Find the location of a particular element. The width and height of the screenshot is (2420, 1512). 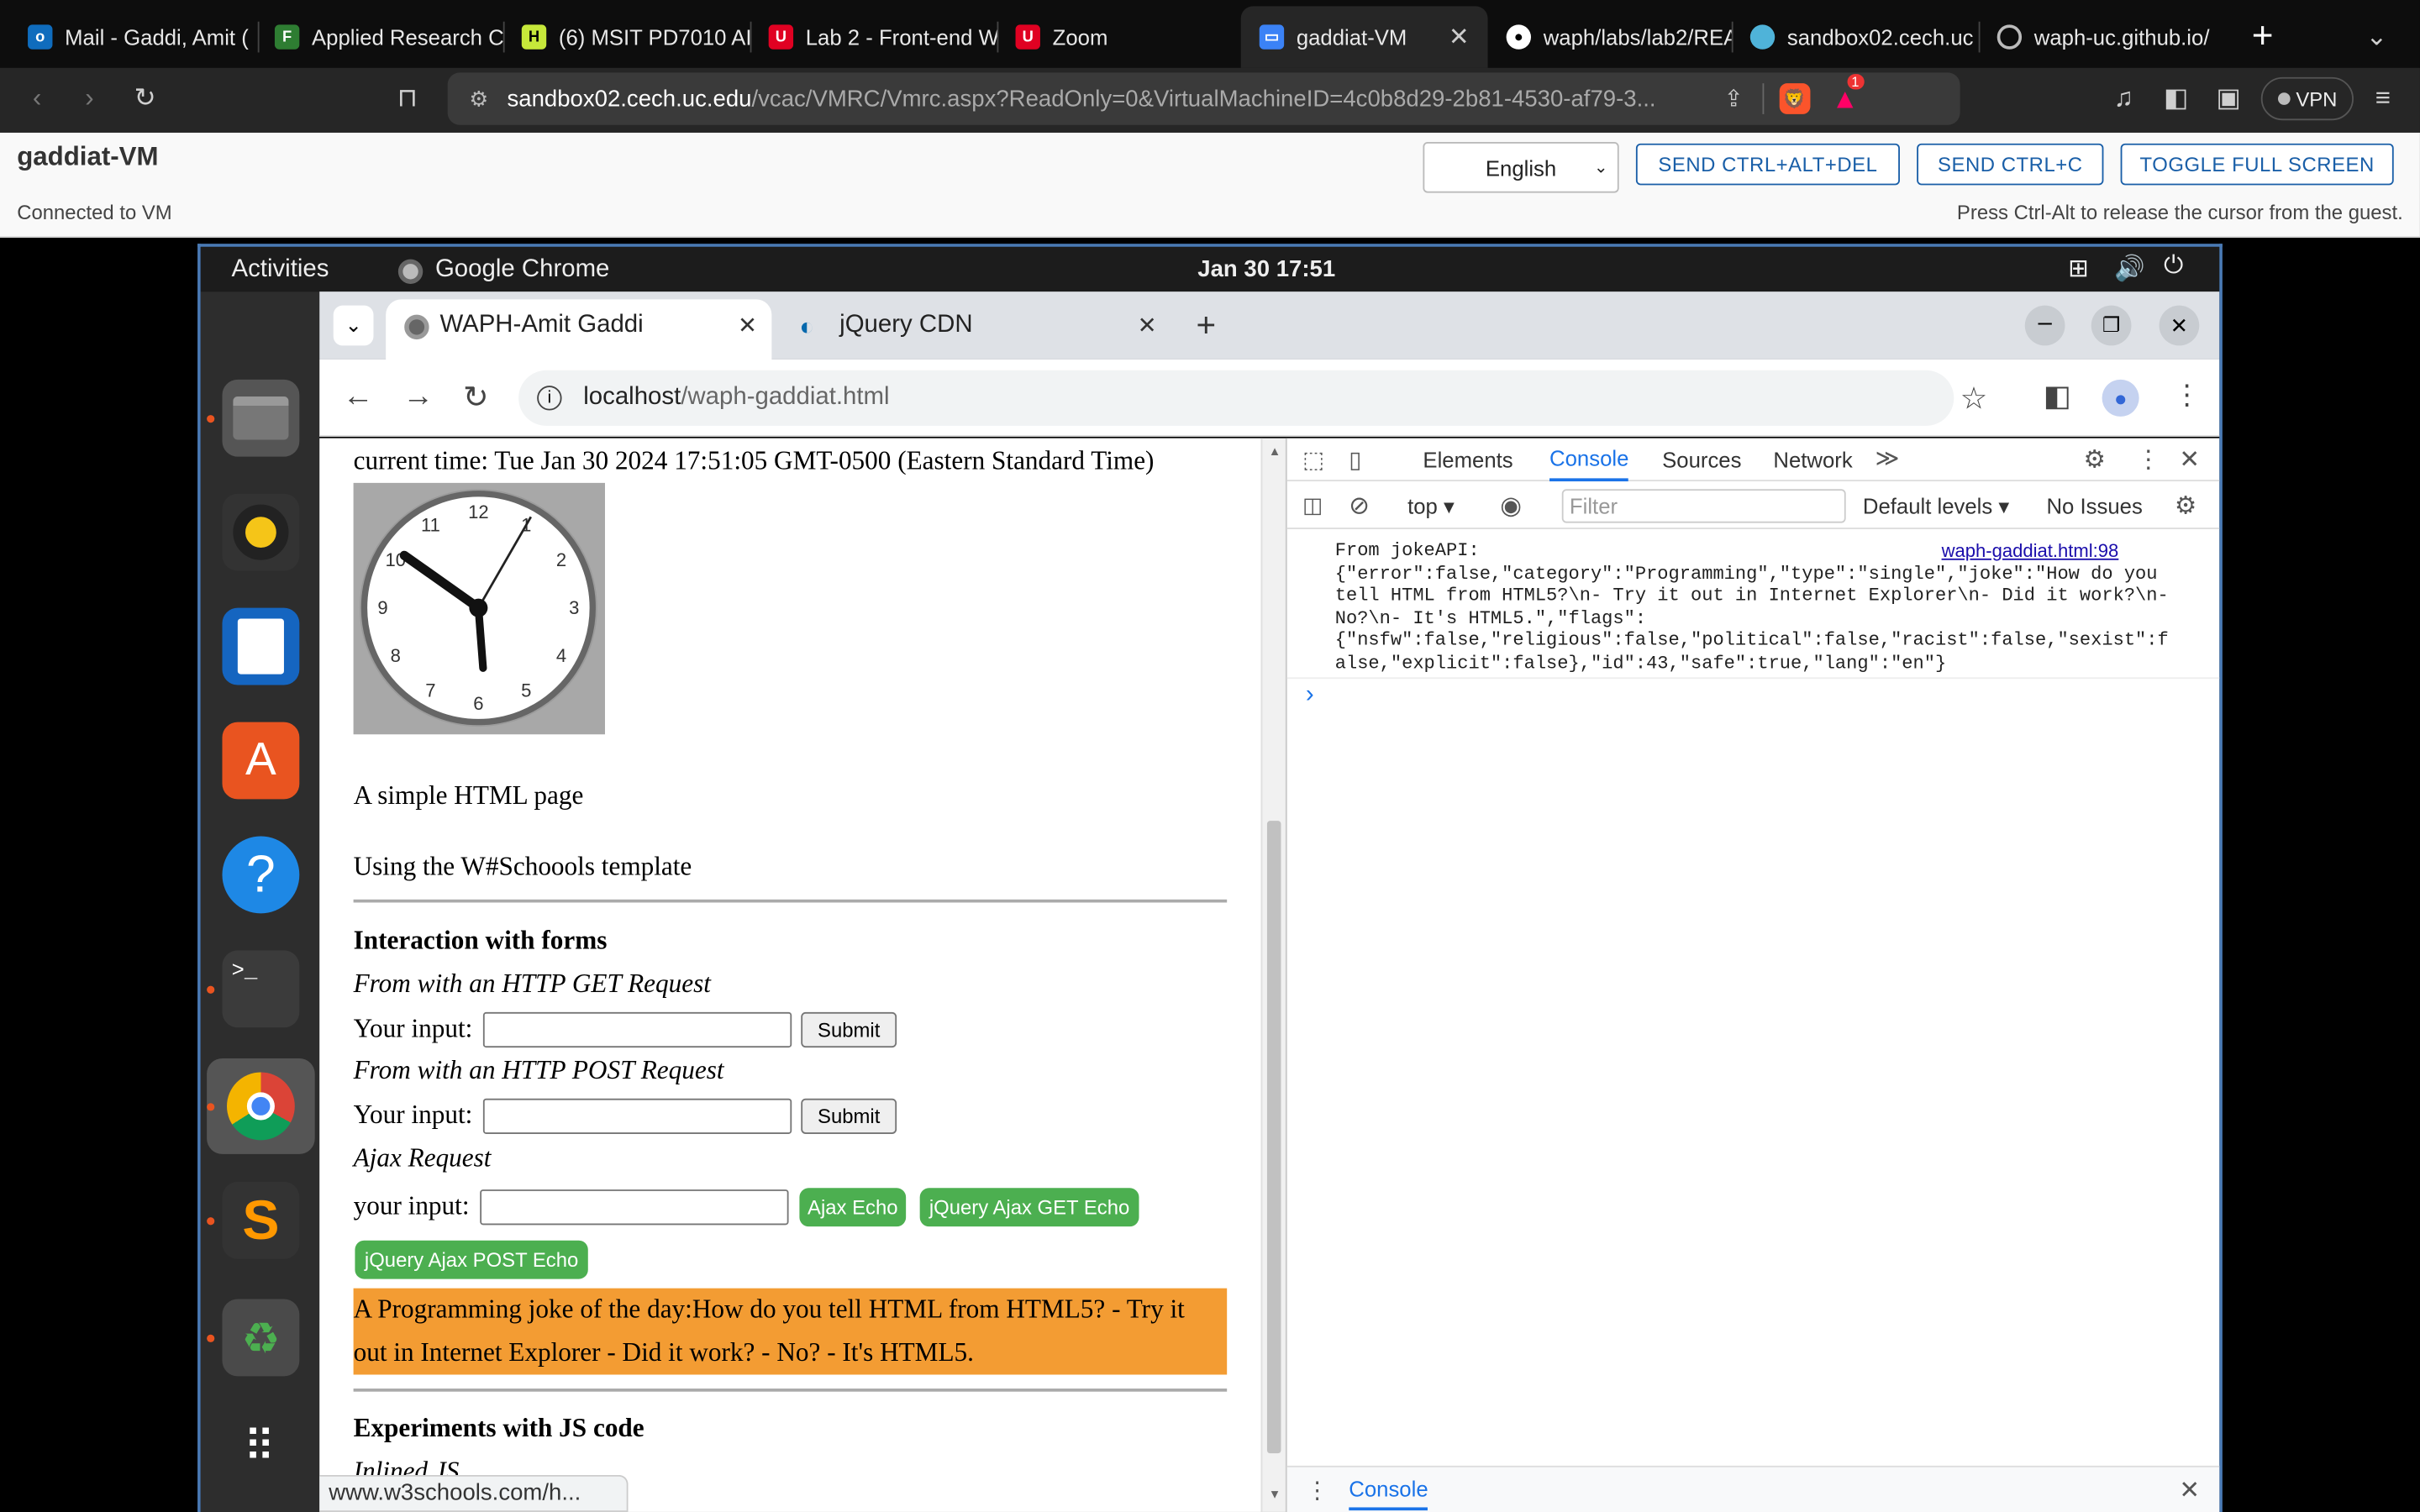

brave-rewards-icon: ▲ 1 is located at coordinates (1848, 94).